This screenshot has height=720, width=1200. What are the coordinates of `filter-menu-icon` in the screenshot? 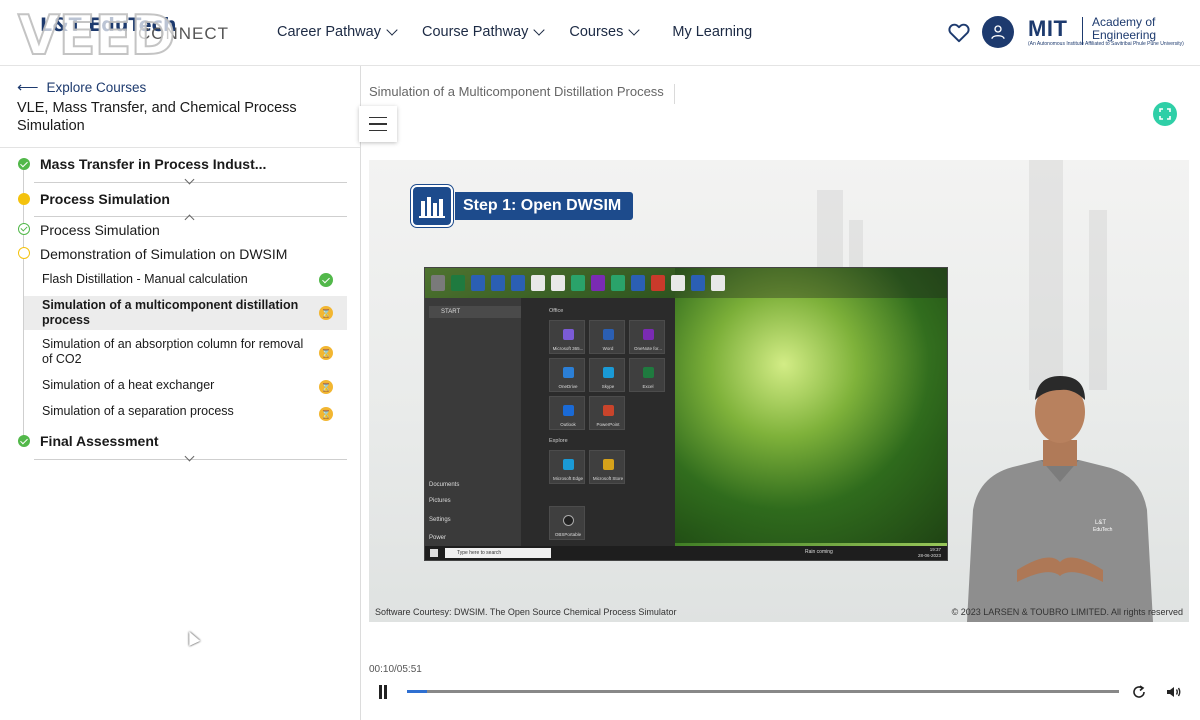 It's located at (378, 124).